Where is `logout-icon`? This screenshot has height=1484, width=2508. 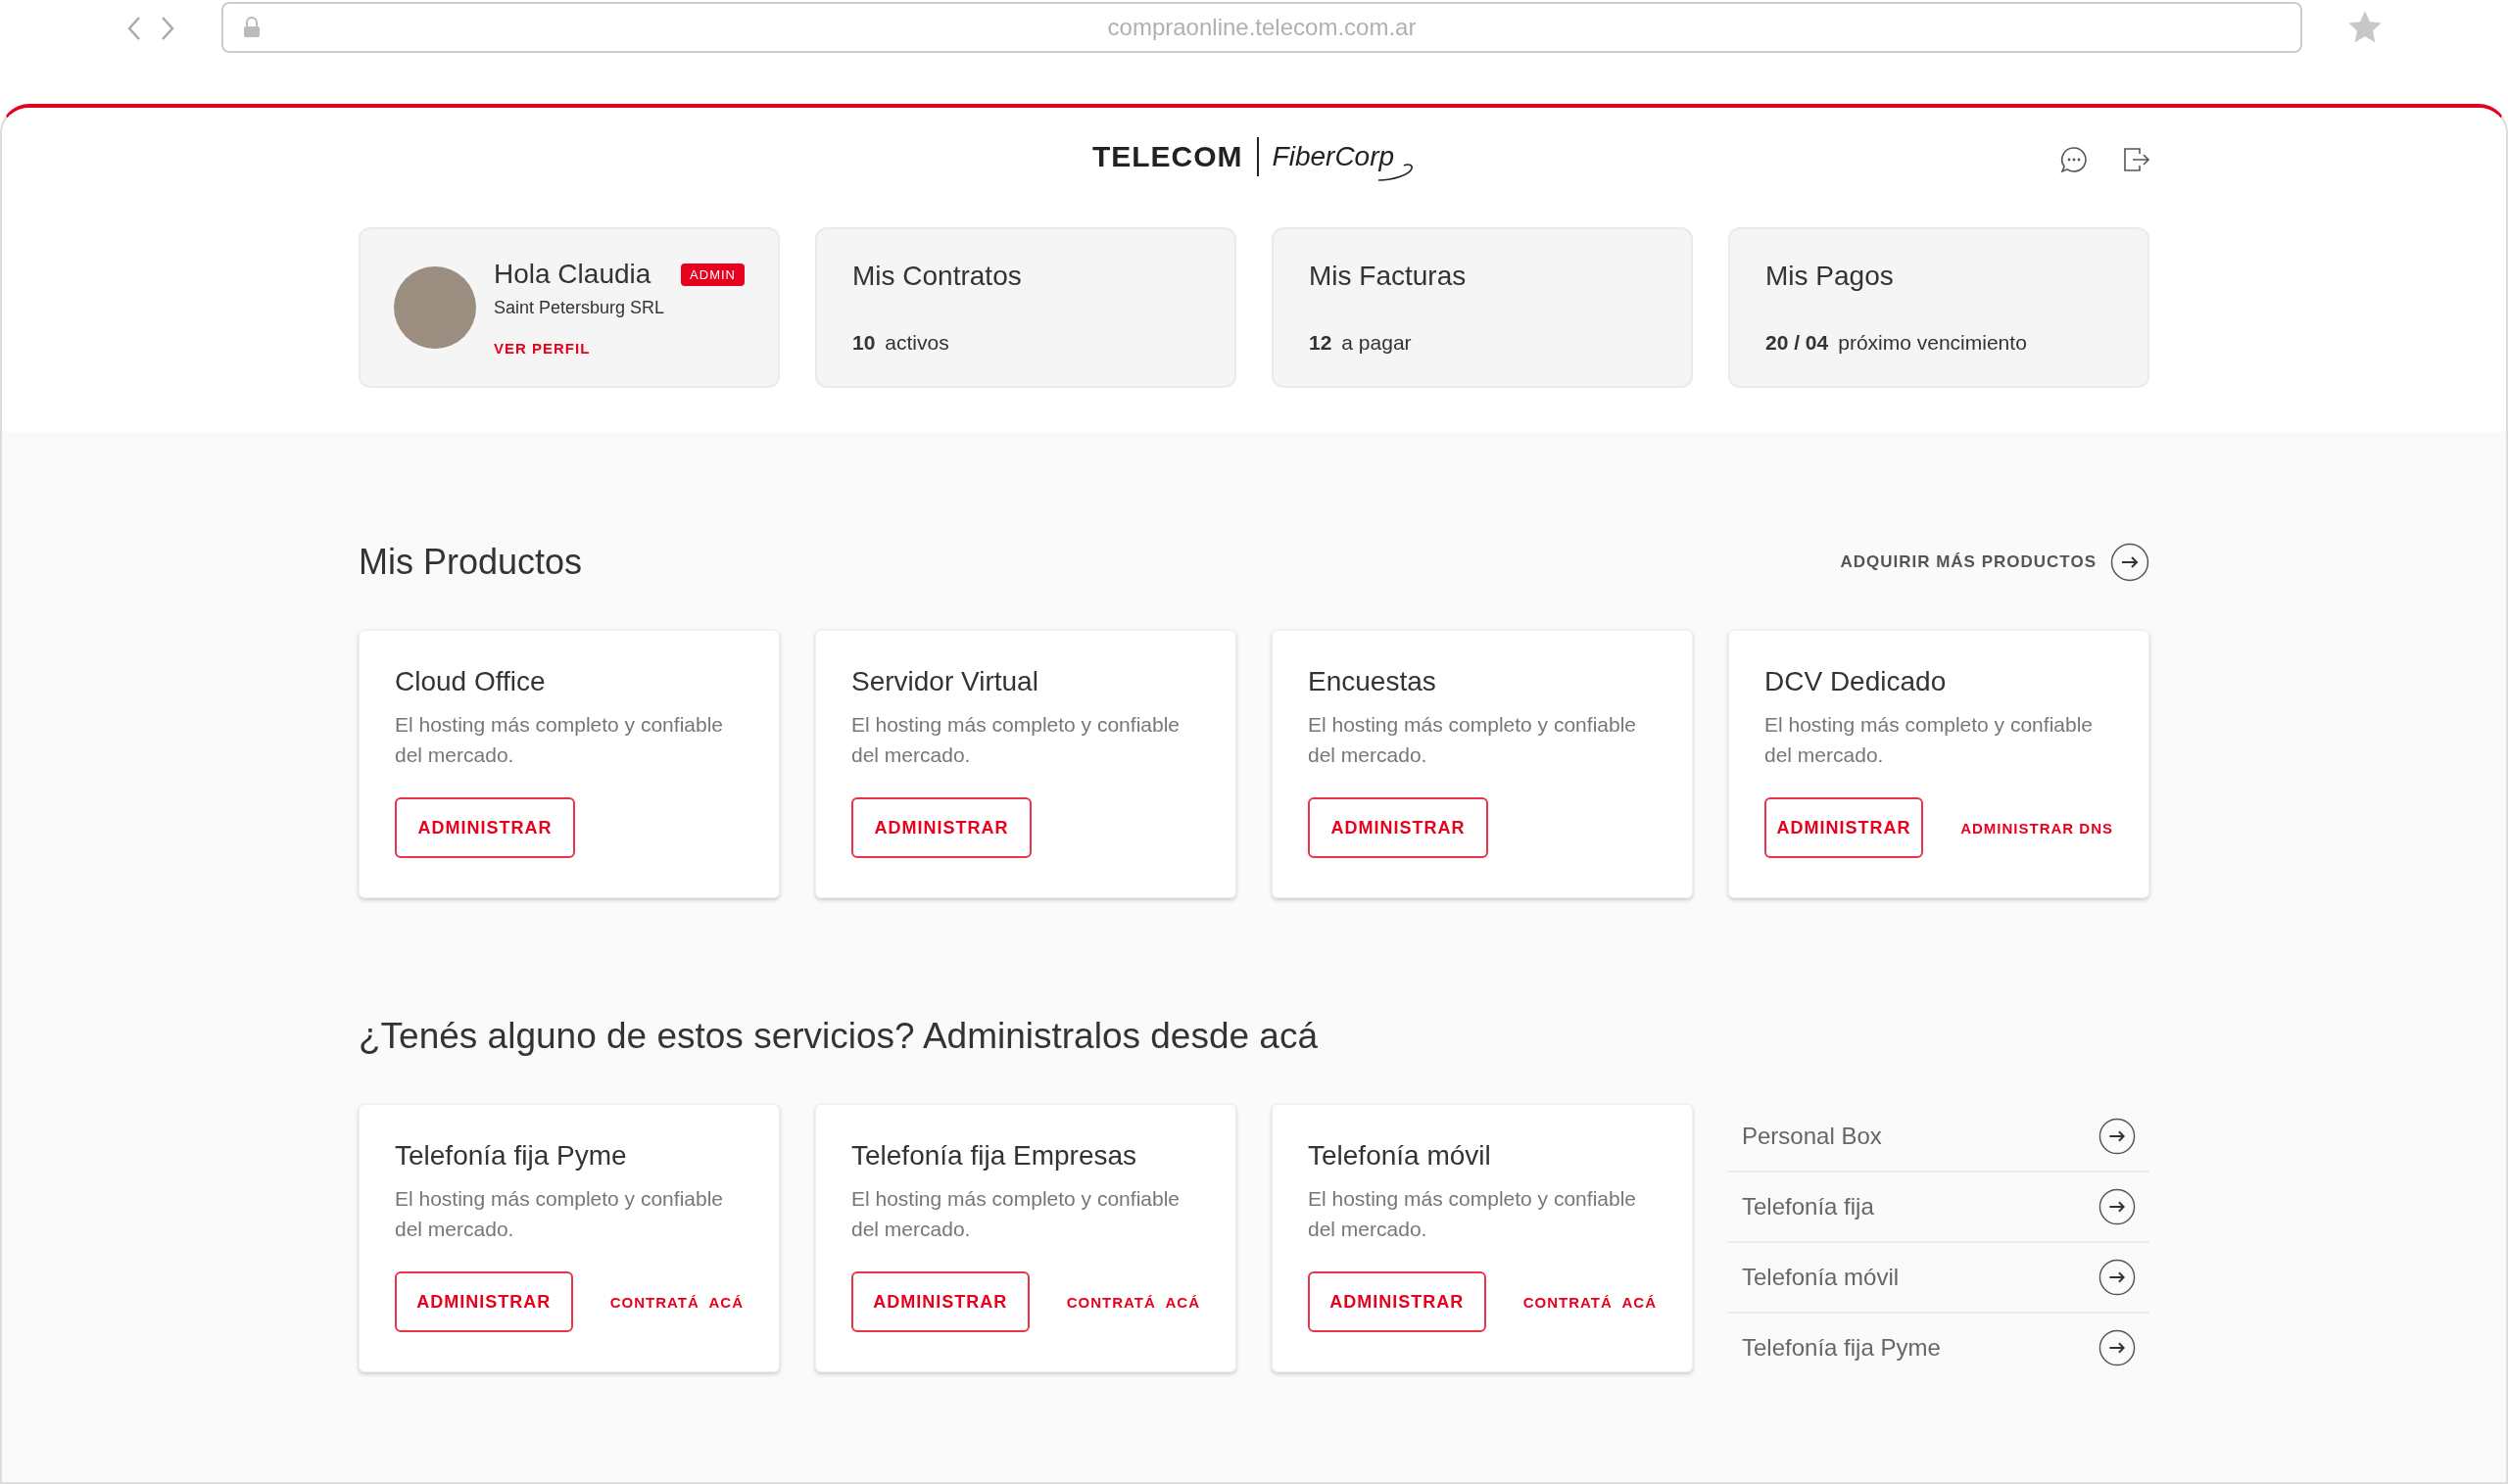 logout-icon is located at coordinates (2136, 159).